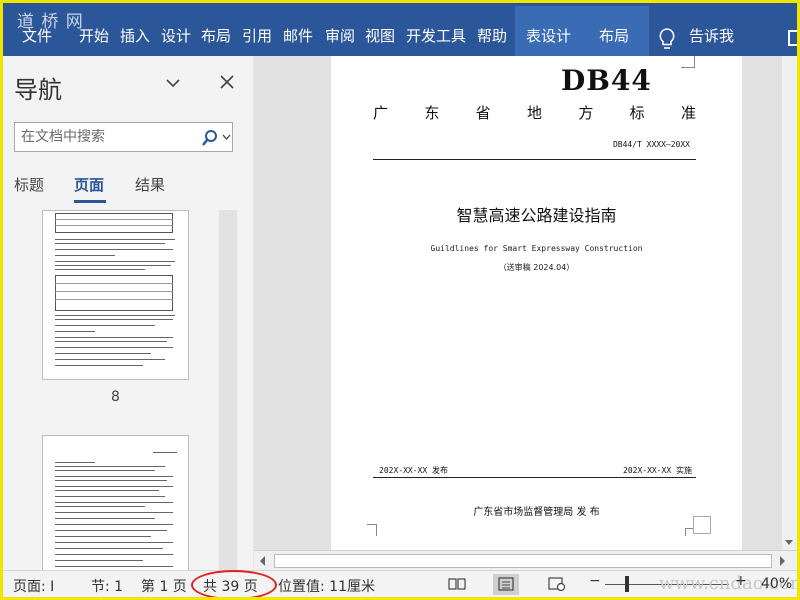 Image resolution: width=800 pixels, height=600 pixels. Describe the element at coordinates (228, 390) in the screenshot. I see `nav-scrollbar` at that location.